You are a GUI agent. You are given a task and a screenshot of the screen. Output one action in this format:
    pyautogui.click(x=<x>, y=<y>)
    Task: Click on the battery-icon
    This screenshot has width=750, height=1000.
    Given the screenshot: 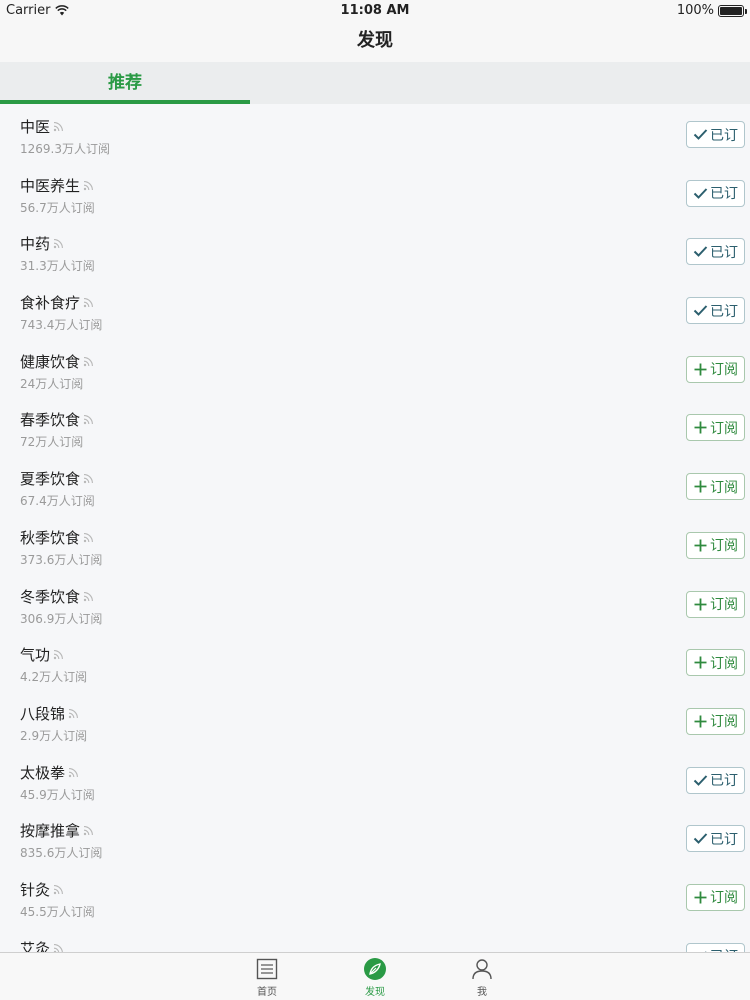 What is the action you would take?
    pyautogui.click(x=732, y=10)
    